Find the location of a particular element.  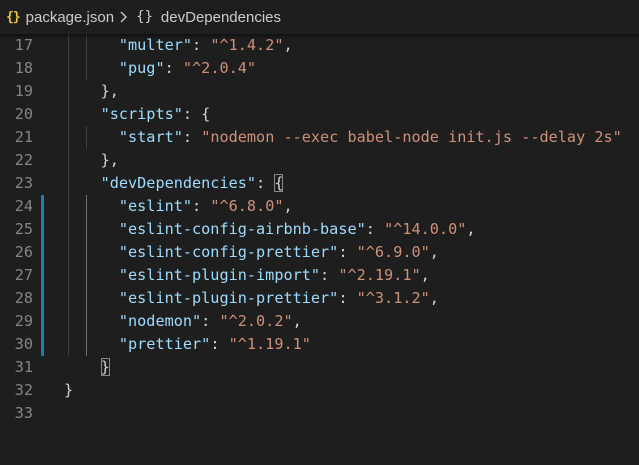

code-line: 33 is located at coordinates (319, 413).